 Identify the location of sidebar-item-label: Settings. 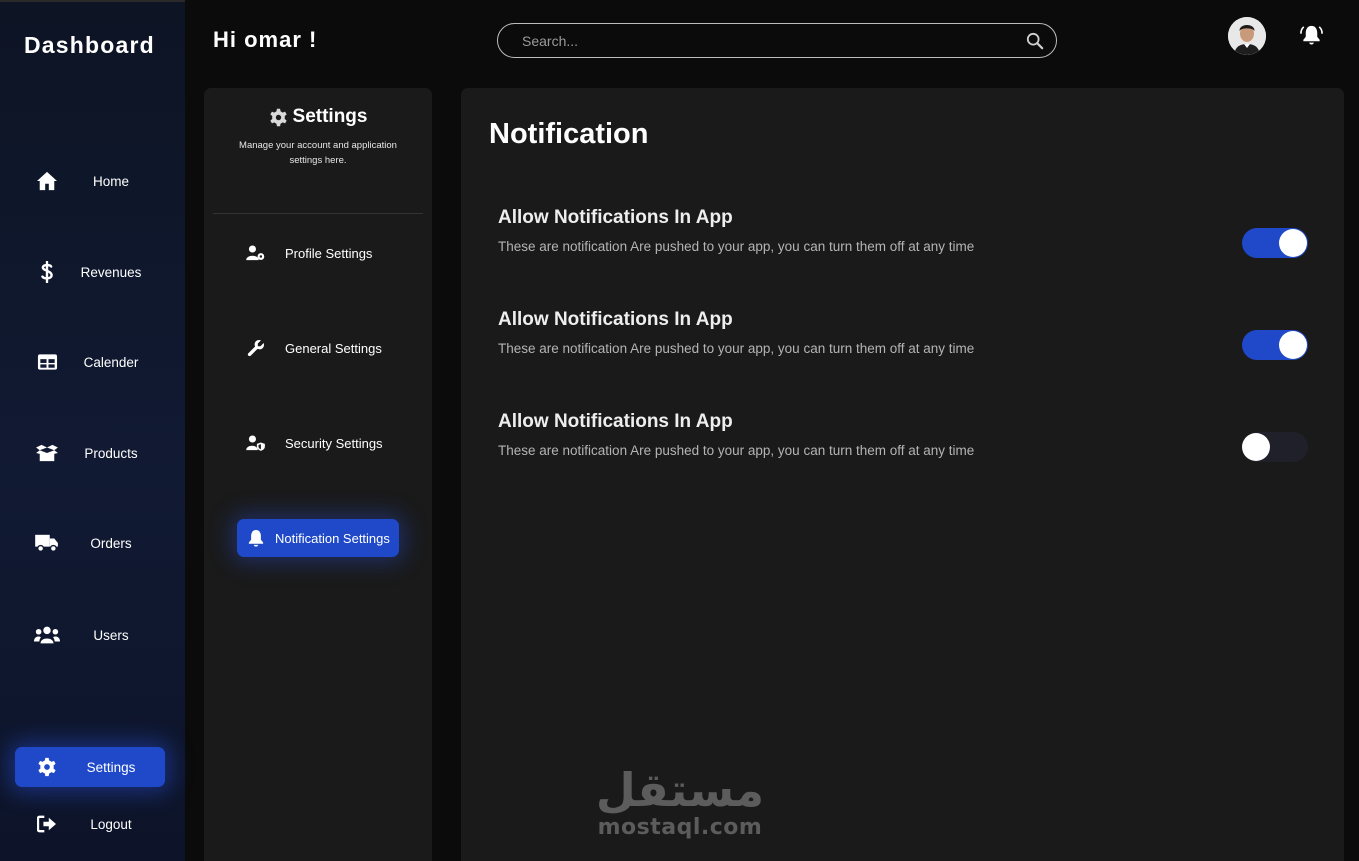
(111, 767).